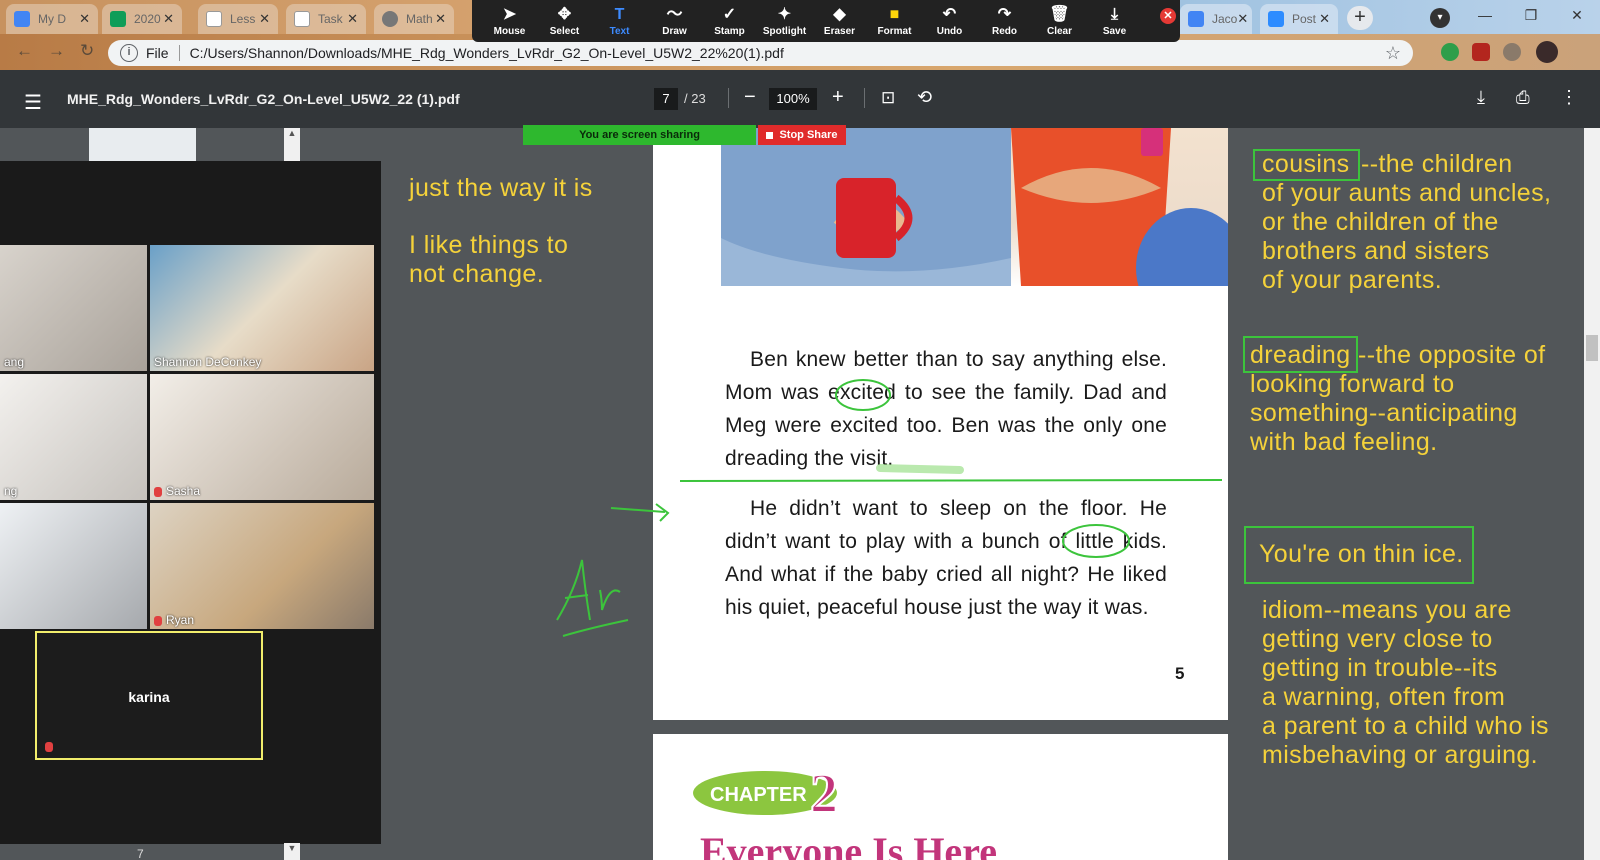  I want to click on definition-line: a parent to a child who is, so click(1405, 726).